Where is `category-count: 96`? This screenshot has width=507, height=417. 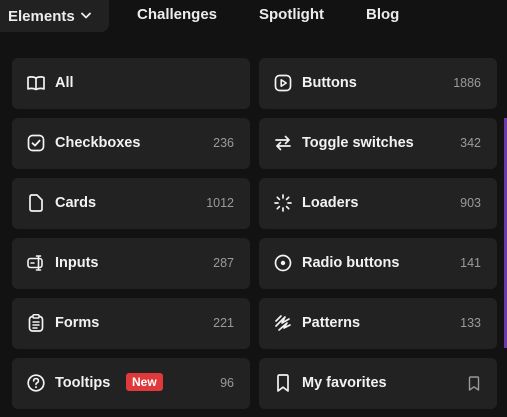
category-count: 96 is located at coordinates (227, 383).